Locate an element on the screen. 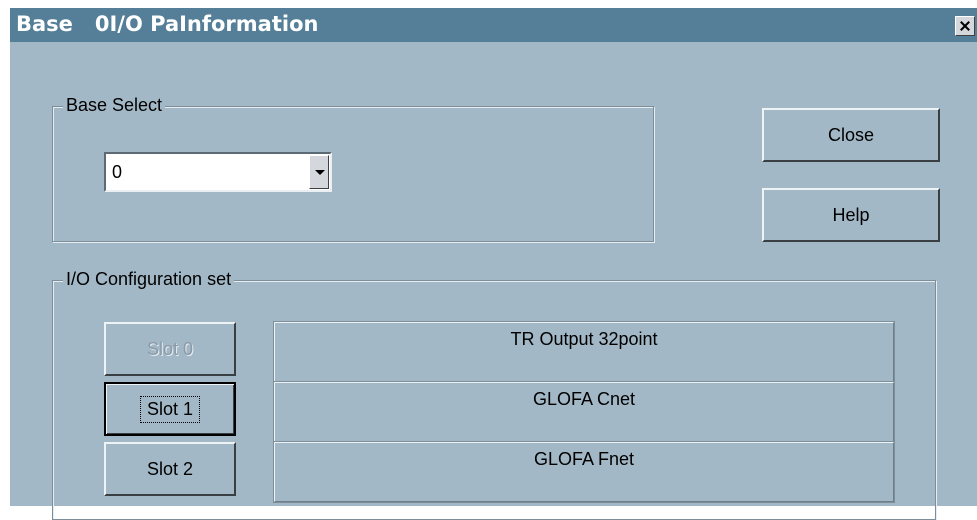  close-button-label: Close is located at coordinates (851, 134).